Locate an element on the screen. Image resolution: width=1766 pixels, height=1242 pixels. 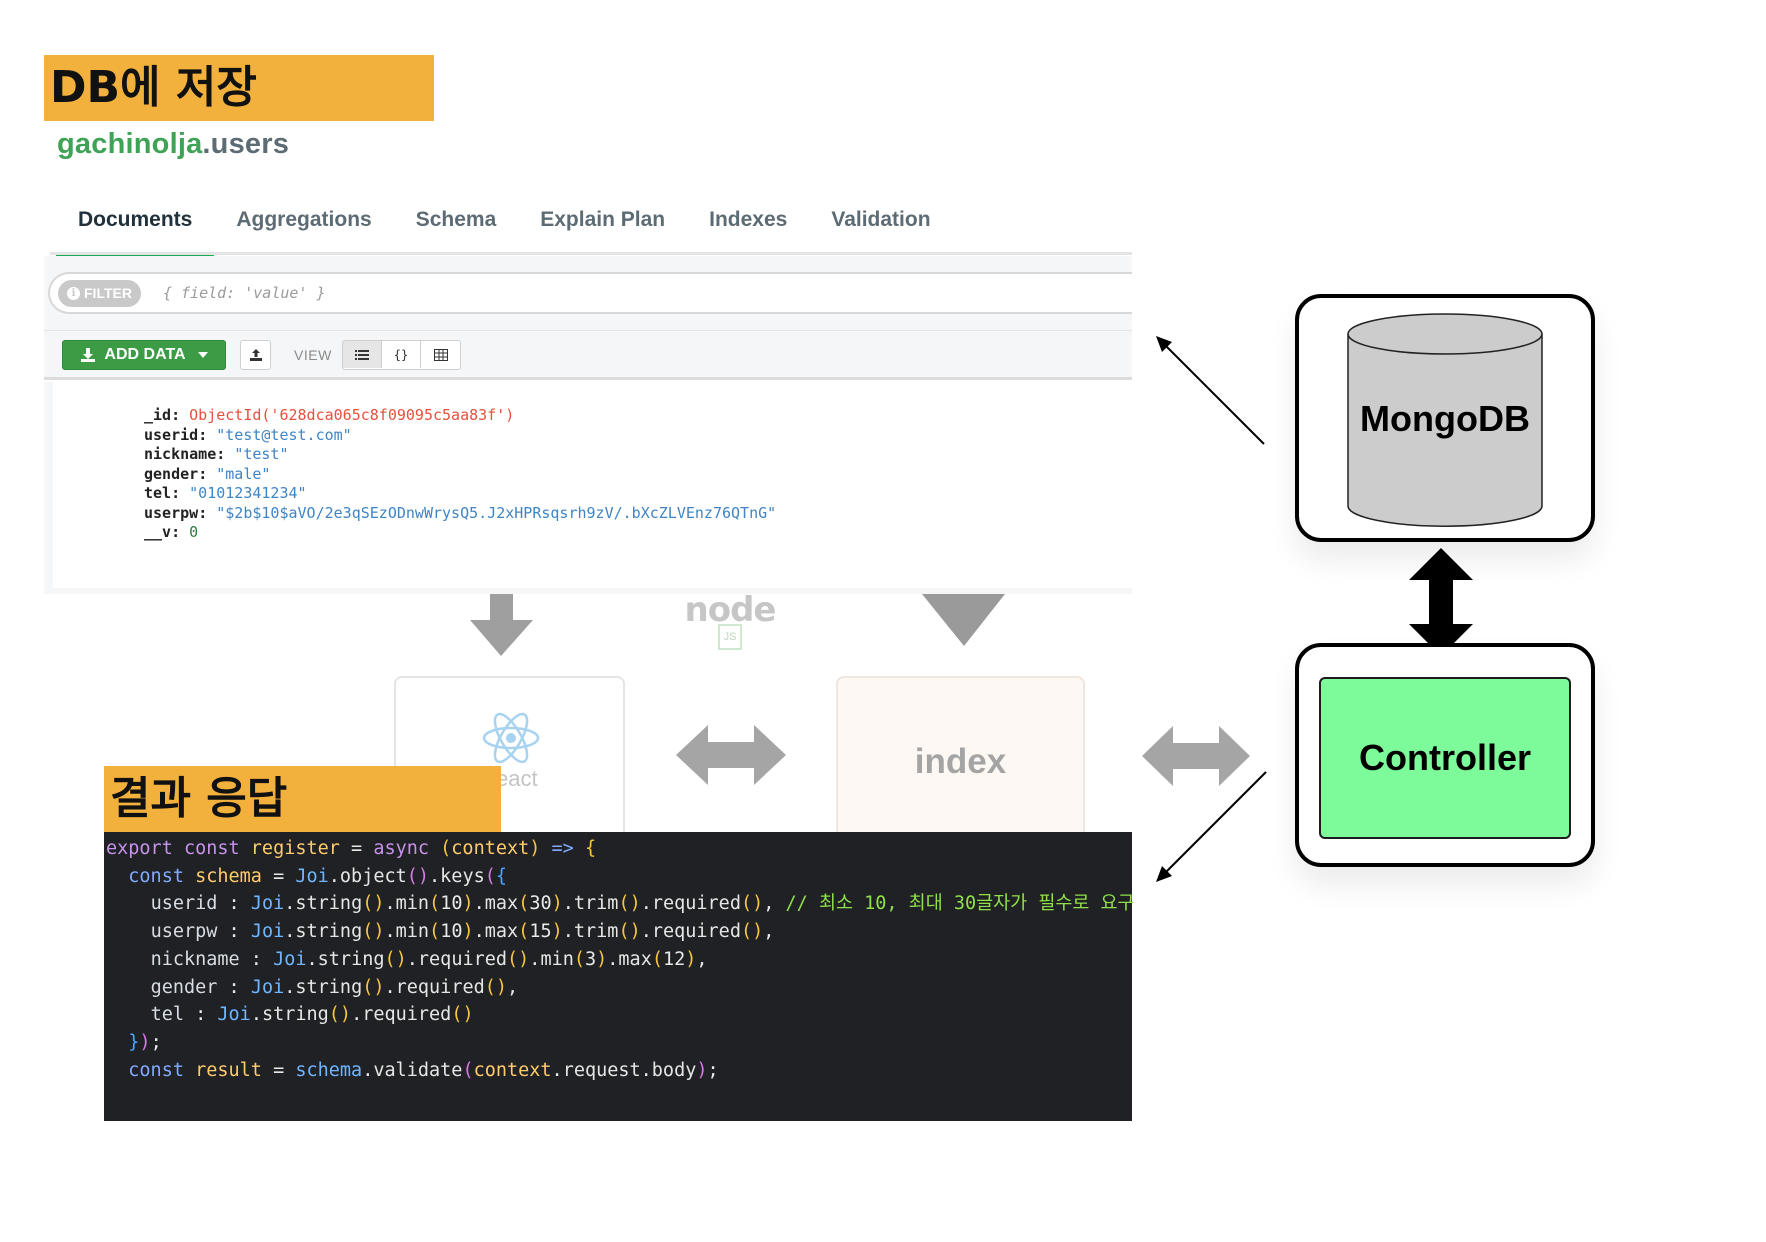
node-js-badge: JS is located at coordinates (730, 637).